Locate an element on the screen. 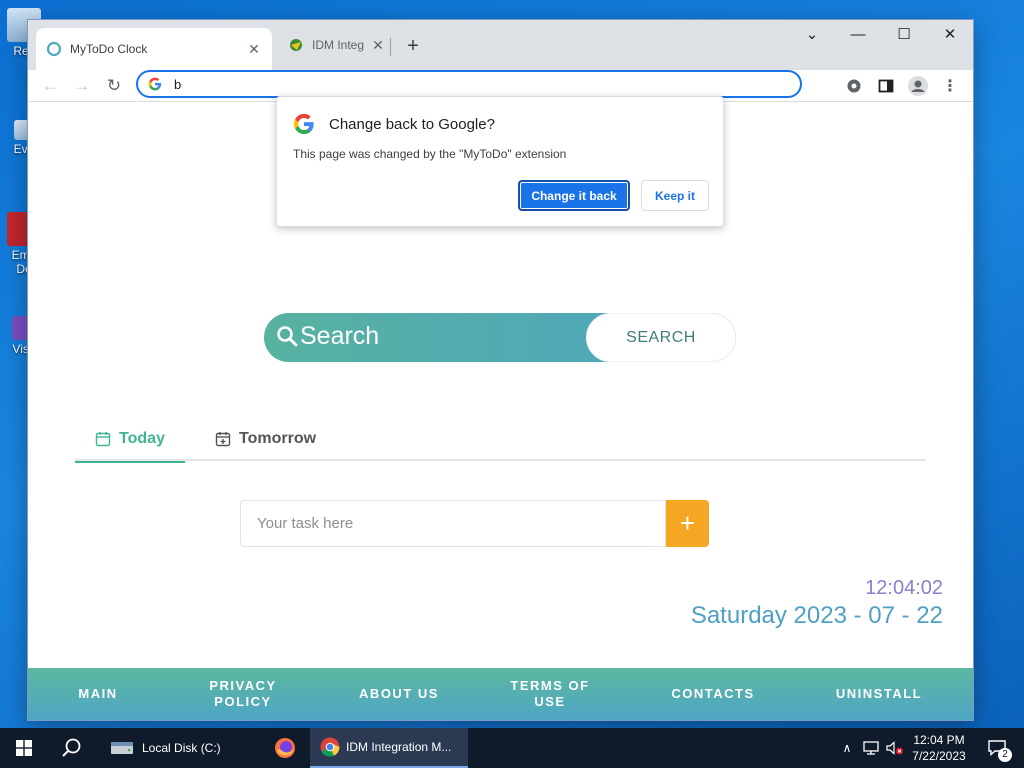 This screenshot has width=1024, height=768. chevron-up-icon: ∧ is located at coordinates (847, 748).